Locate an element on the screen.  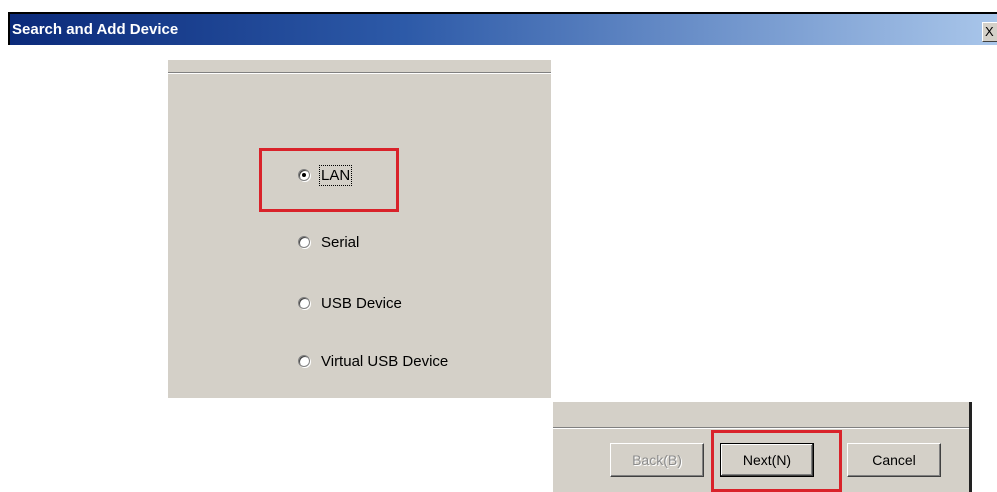
back-button: Back(B) is located at coordinates (657, 460).